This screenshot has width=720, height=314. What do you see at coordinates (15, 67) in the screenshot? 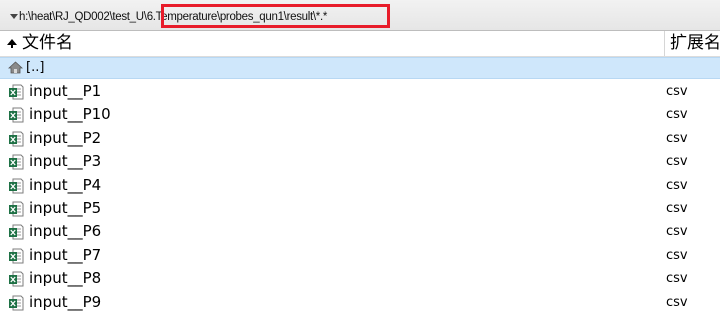
I see `up-folder-icon` at bounding box center [15, 67].